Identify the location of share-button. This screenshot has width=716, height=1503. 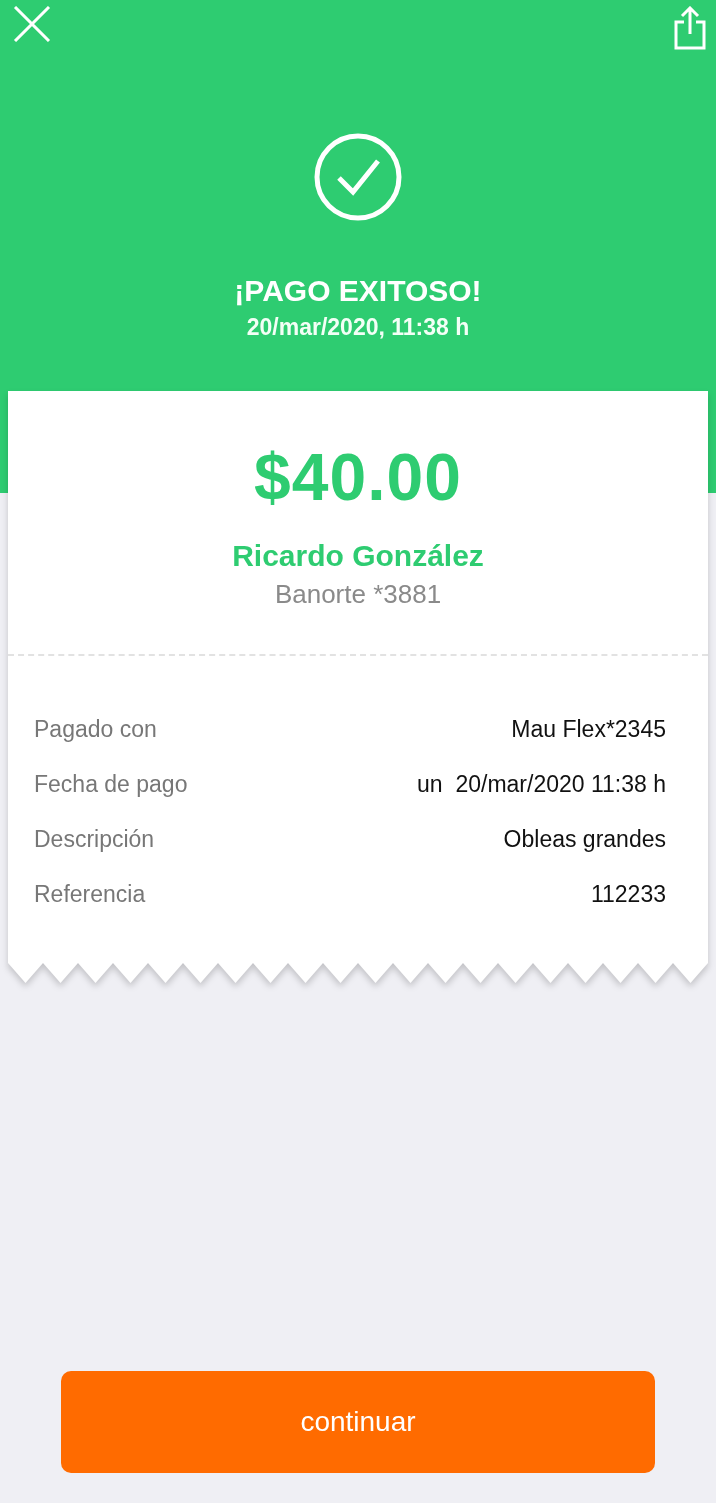
(690, 28).